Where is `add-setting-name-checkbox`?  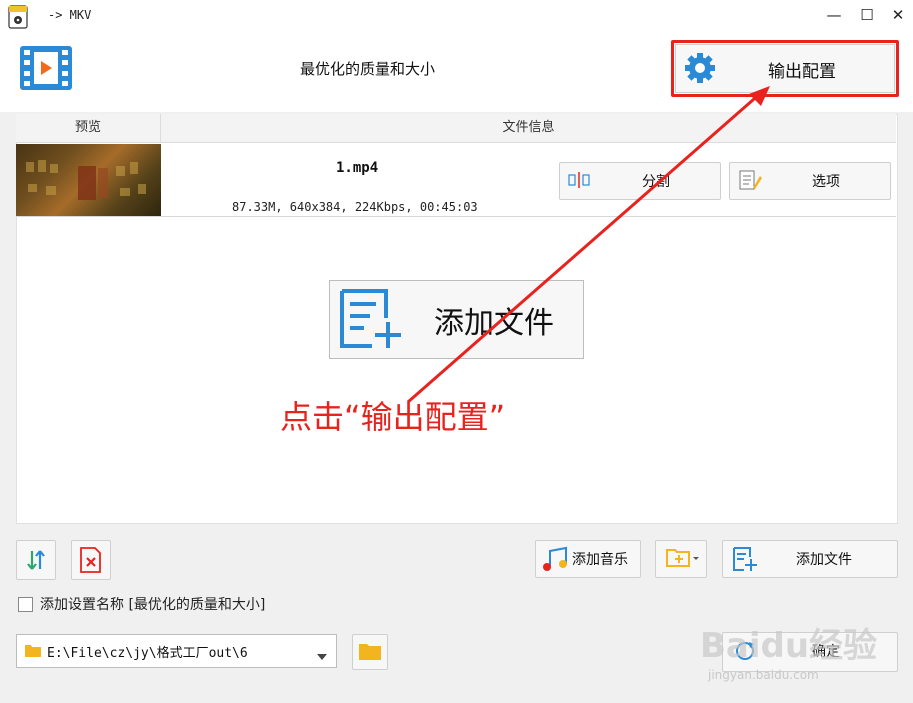 add-setting-name-checkbox is located at coordinates (25, 604).